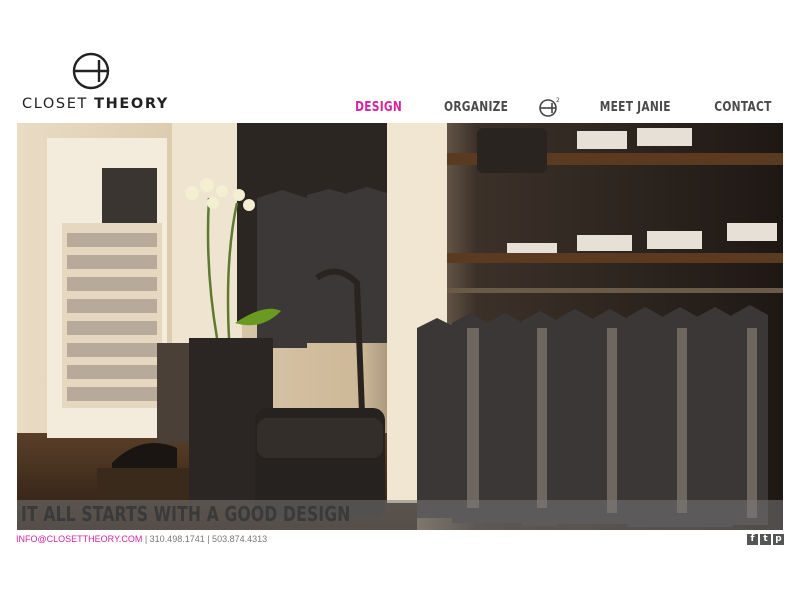 The width and height of the screenshot is (800, 600). Describe the element at coordinates (778, 539) in the screenshot. I see `pinterest-icon: p` at that location.